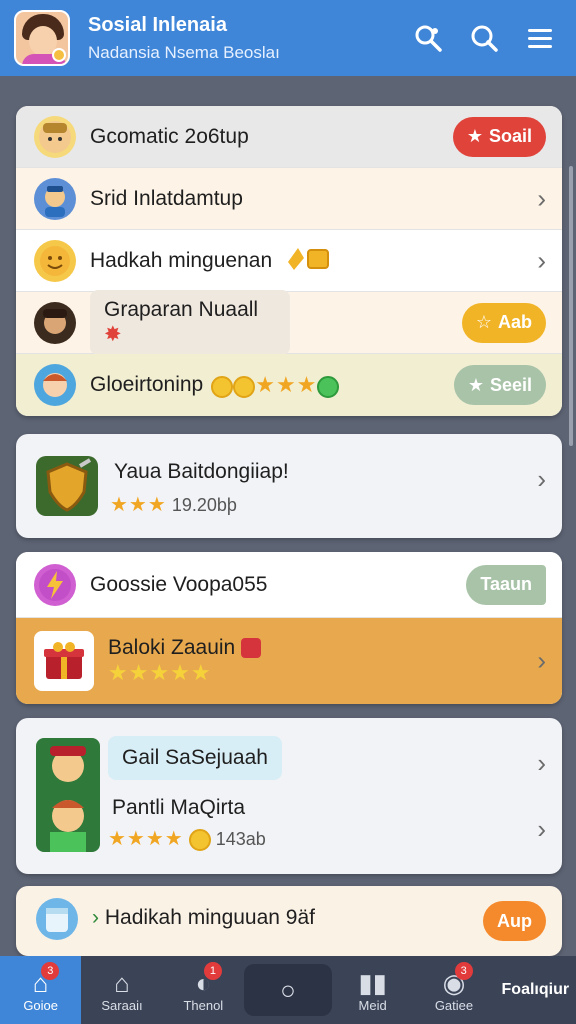  Describe the element at coordinates (199, 840) in the screenshot. I see `coin-icon` at that location.